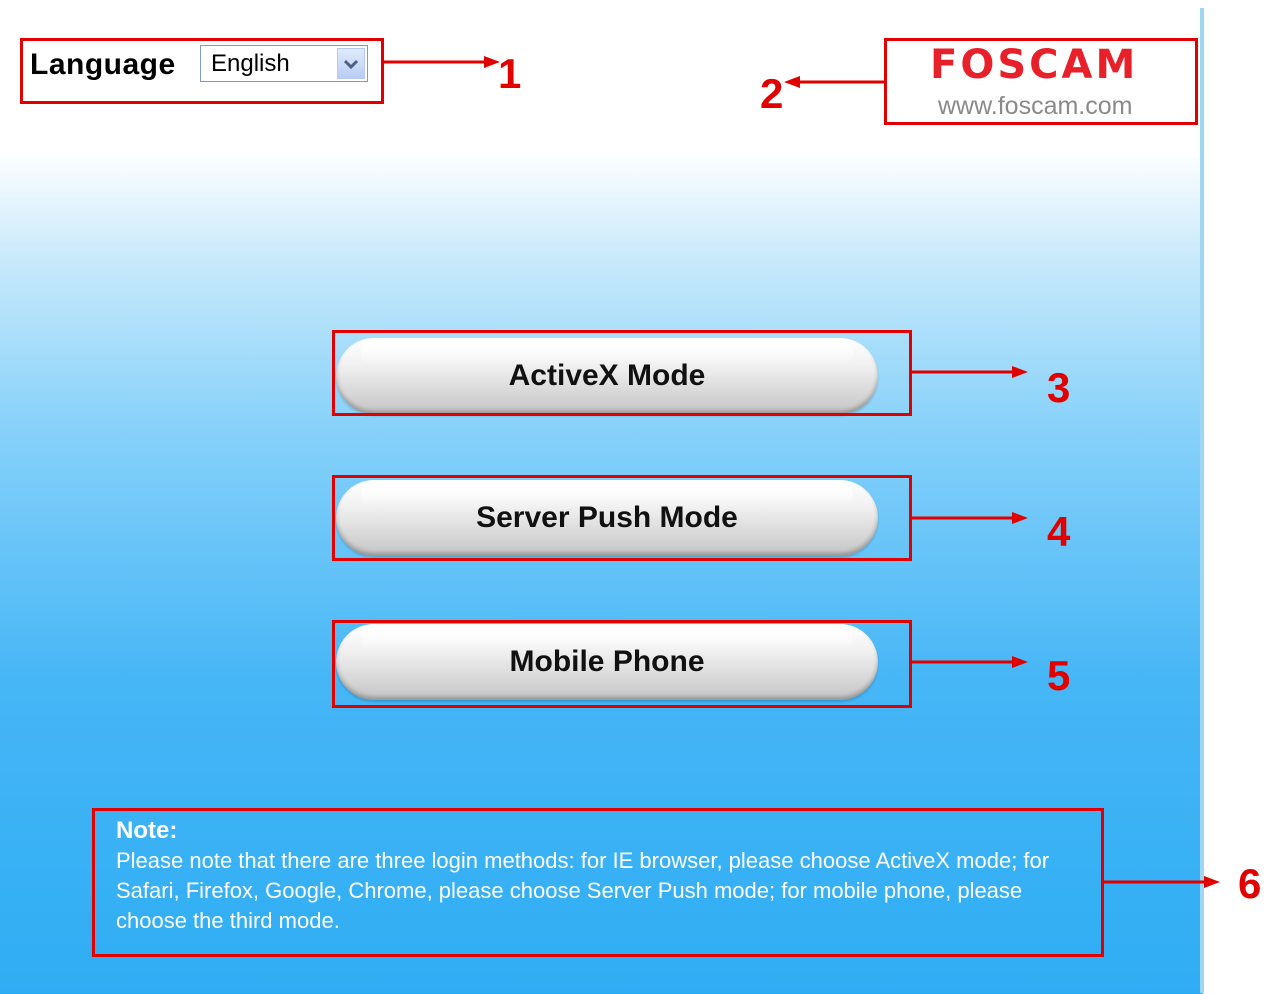 The width and height of the screenshot is (1276, 994). I want to click on annotation-number-3: 3, so click(1059, 387).